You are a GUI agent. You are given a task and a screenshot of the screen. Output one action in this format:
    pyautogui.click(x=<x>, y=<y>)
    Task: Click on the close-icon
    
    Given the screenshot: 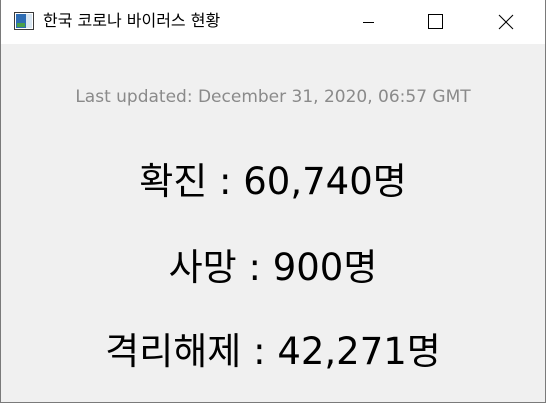 What is the action you would take?
    pyautogui.click(x=506, y=22)
    